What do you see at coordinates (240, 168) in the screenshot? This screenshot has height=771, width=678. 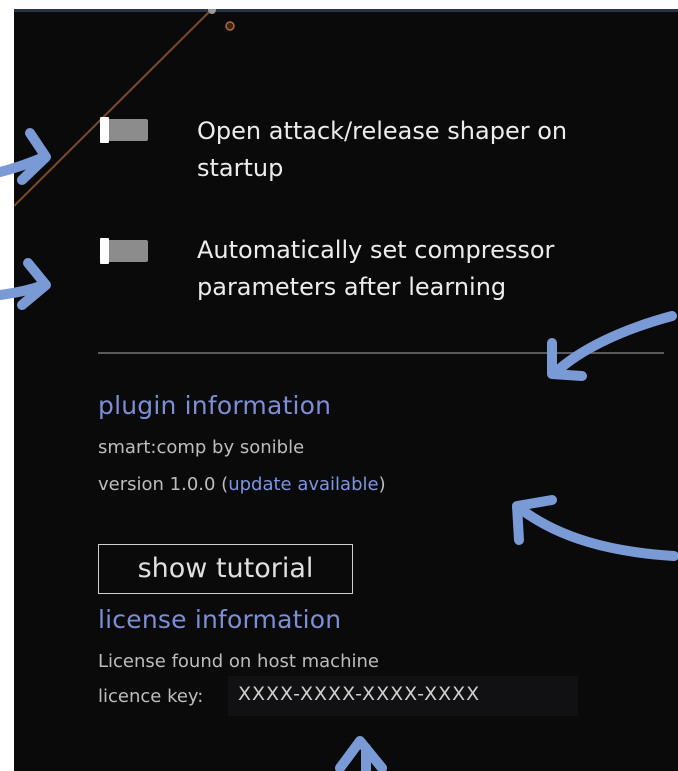 I see `label-line: startup` at bounding box center [240, 168].